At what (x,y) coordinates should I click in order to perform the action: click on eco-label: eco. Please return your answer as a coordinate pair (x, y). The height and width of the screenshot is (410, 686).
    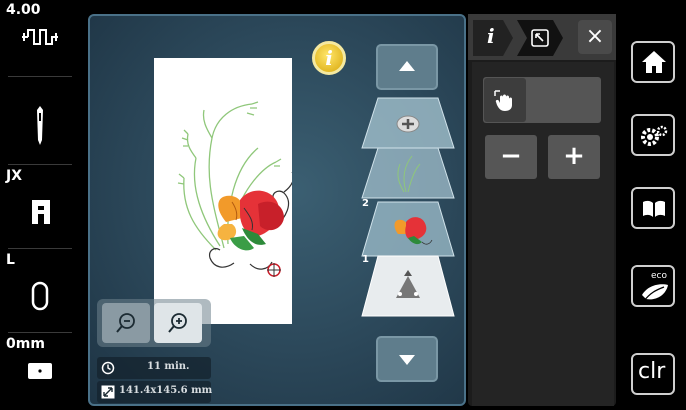
    Looking at the image, I should click on (659, 276).